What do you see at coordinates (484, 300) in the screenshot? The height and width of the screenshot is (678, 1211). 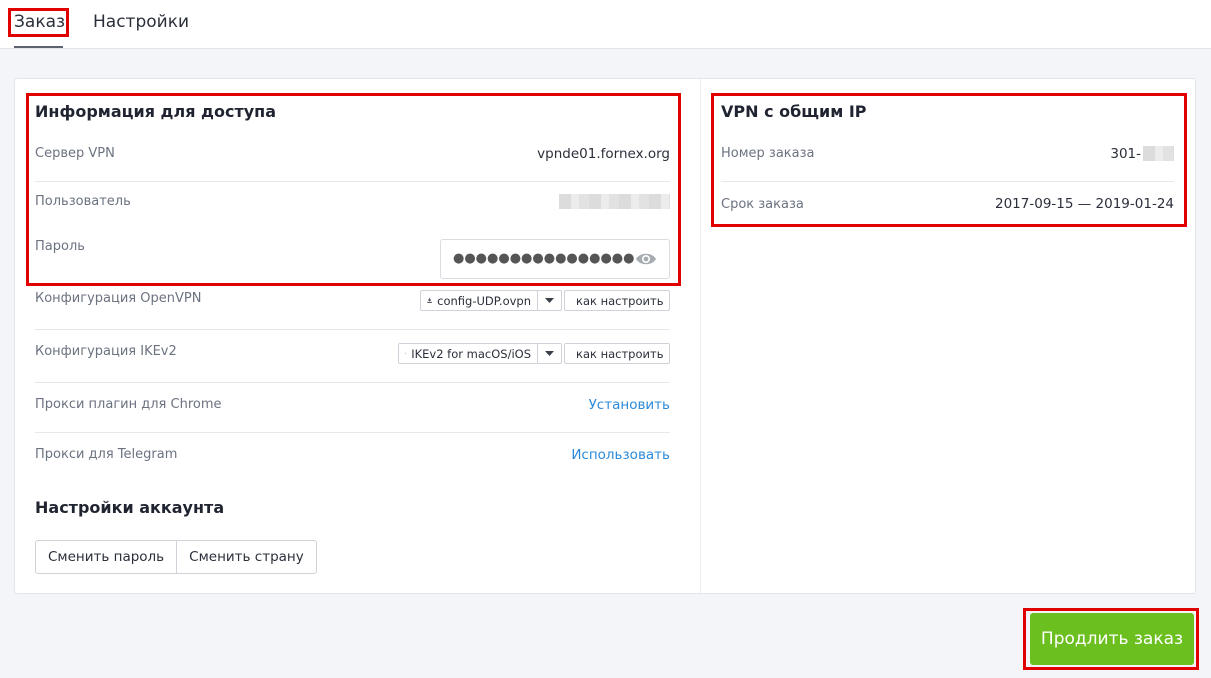 I see `openvpn-button-label: config-UDP.ovpn` at bounding box center [484, 300].